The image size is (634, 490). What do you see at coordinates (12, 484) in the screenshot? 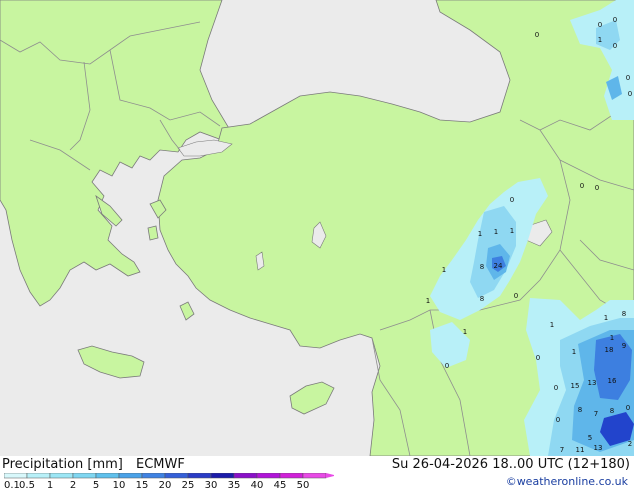
I see `legend-tick-label: 0.1` at bounding box center [12, 484].